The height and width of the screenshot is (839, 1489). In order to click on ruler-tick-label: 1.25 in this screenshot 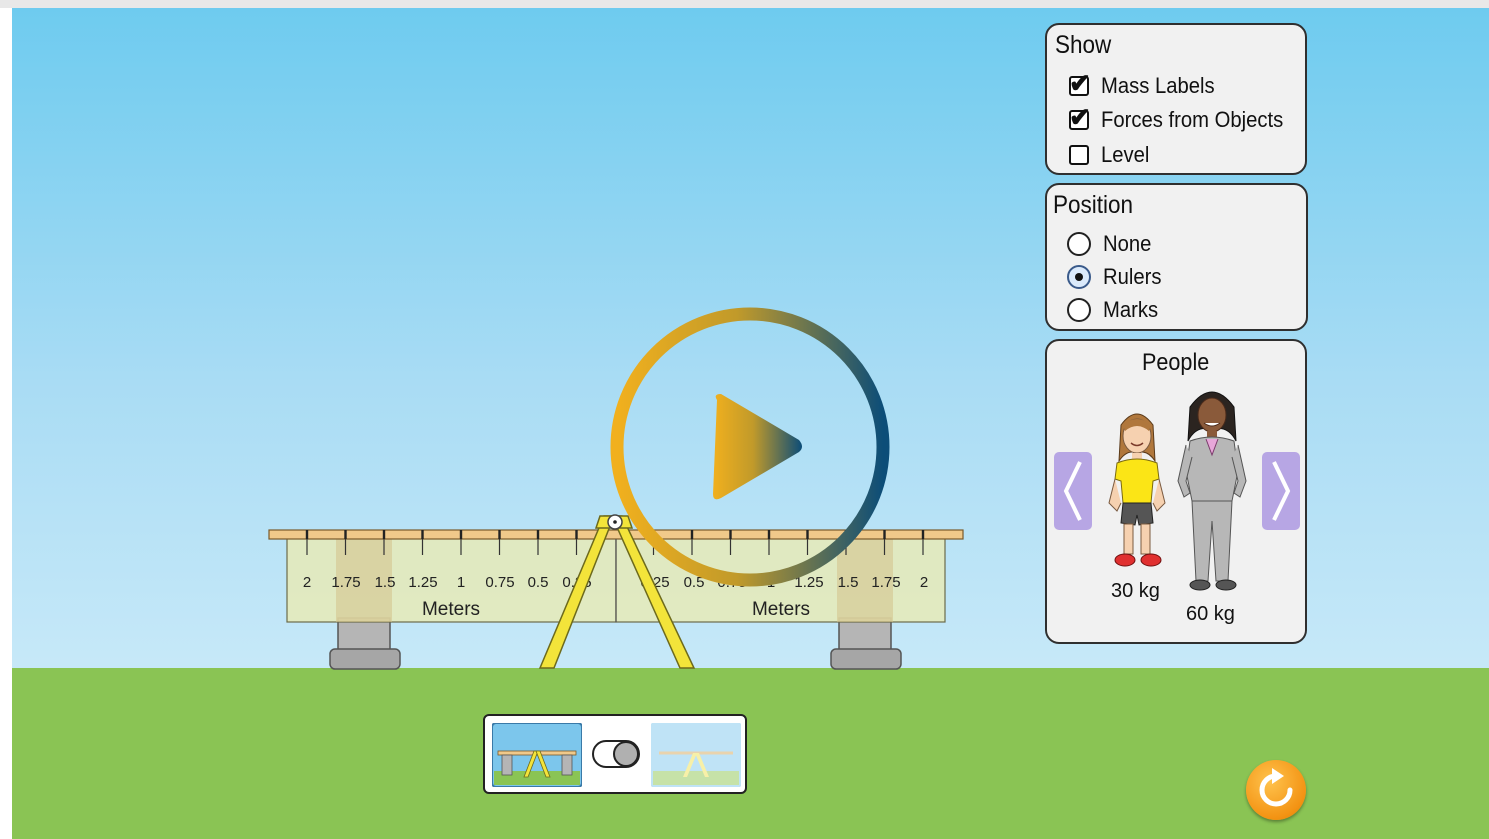, I will do `click(422, 582)`.